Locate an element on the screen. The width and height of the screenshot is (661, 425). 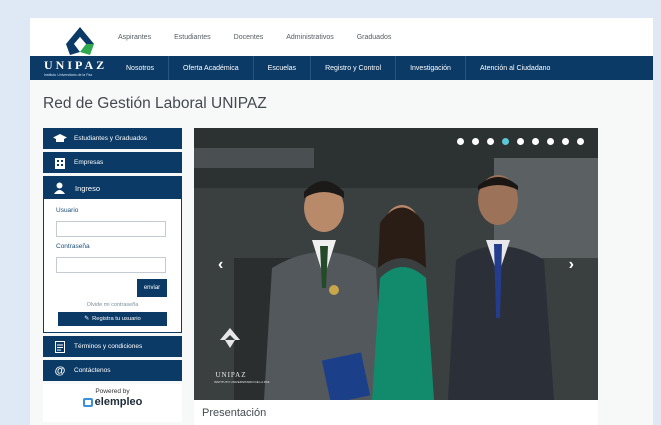
powered-by-box: Powered by elempleo is located at coordinates (112, 403).